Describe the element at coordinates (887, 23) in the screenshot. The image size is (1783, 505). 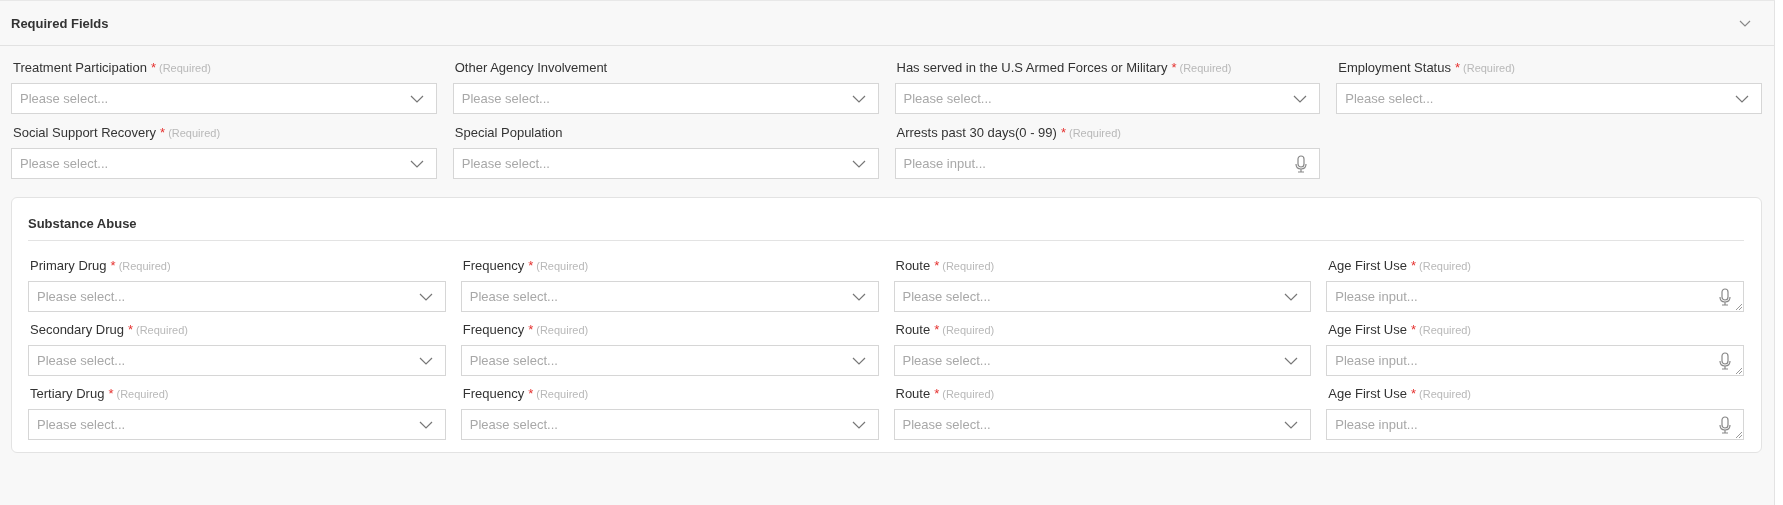
I see `section-header: Required Fields` at that location.